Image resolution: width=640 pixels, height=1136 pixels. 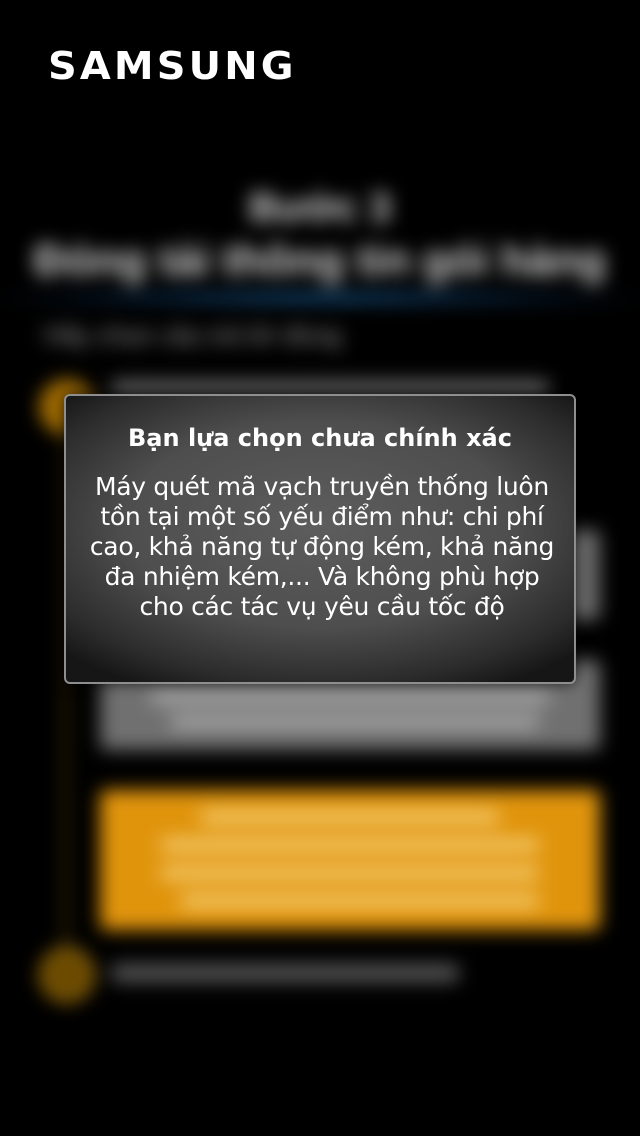 I want to click on instruction-text: Hãy chọn câu trả lời đúng, so click(x=193, y=335).